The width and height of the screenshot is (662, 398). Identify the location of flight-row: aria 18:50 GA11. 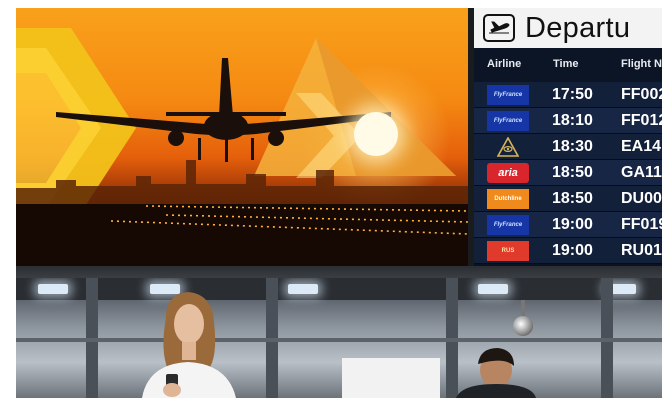
(568, 173).